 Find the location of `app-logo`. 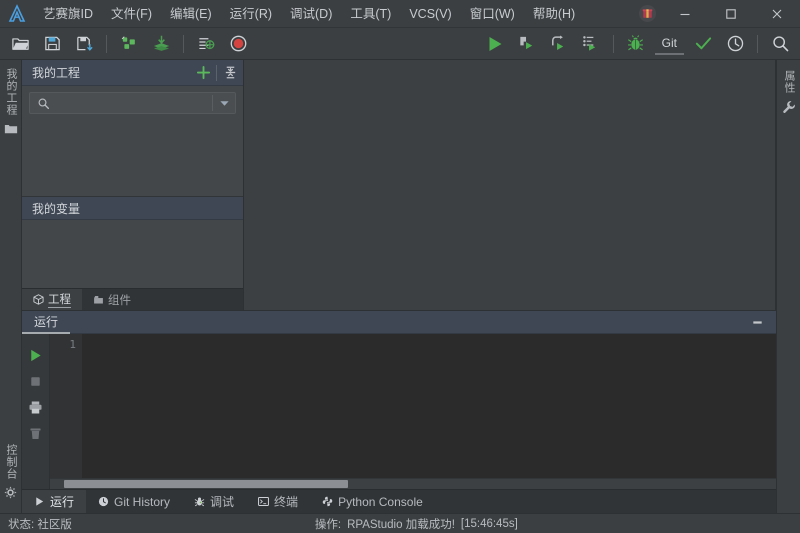

app-logo is located at coordinates (17, 14).